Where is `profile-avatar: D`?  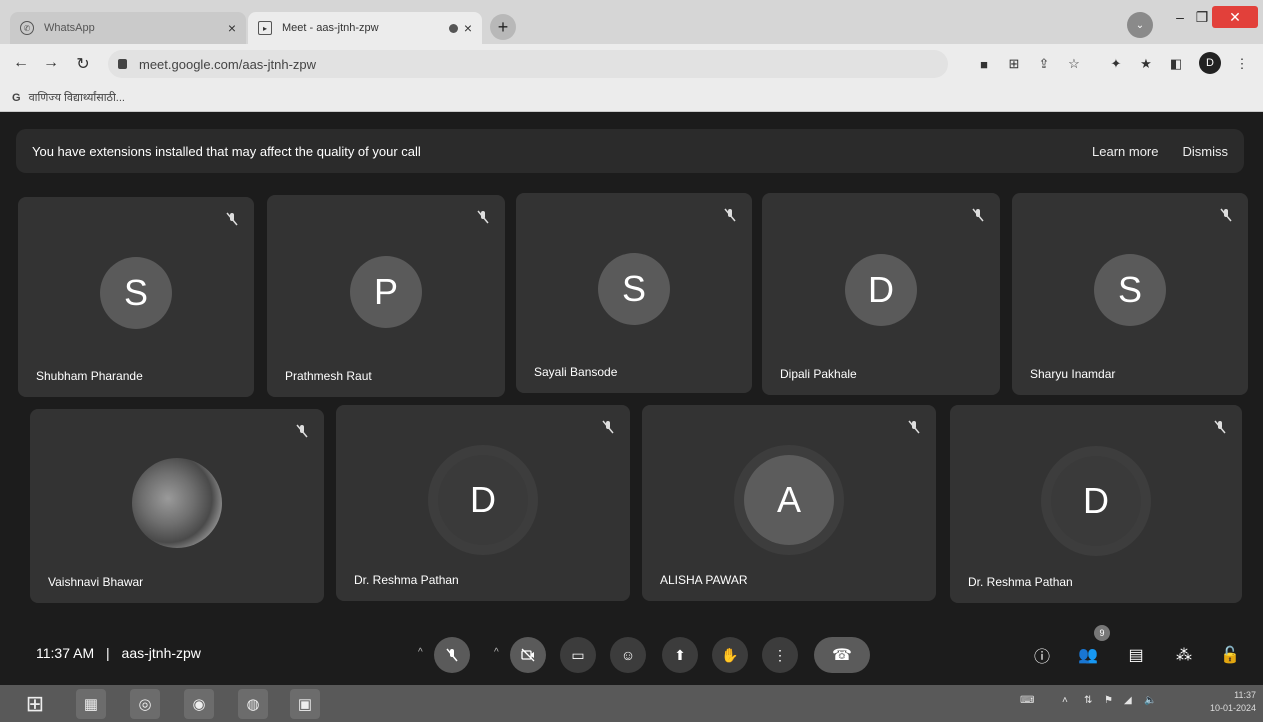 profile-avatar: D is located at coordinates (1210, 63).